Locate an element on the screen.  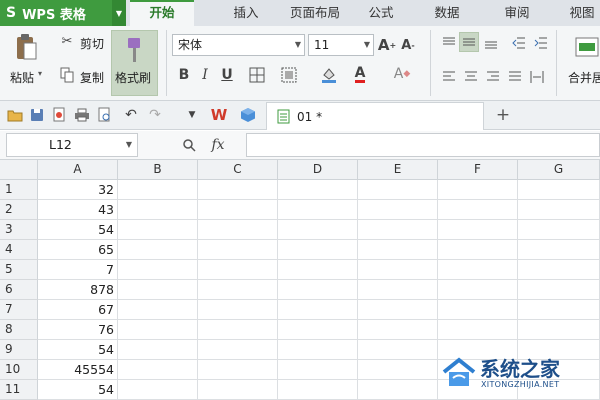
function-fx-icon: fx is located at coordinates (218, 145).